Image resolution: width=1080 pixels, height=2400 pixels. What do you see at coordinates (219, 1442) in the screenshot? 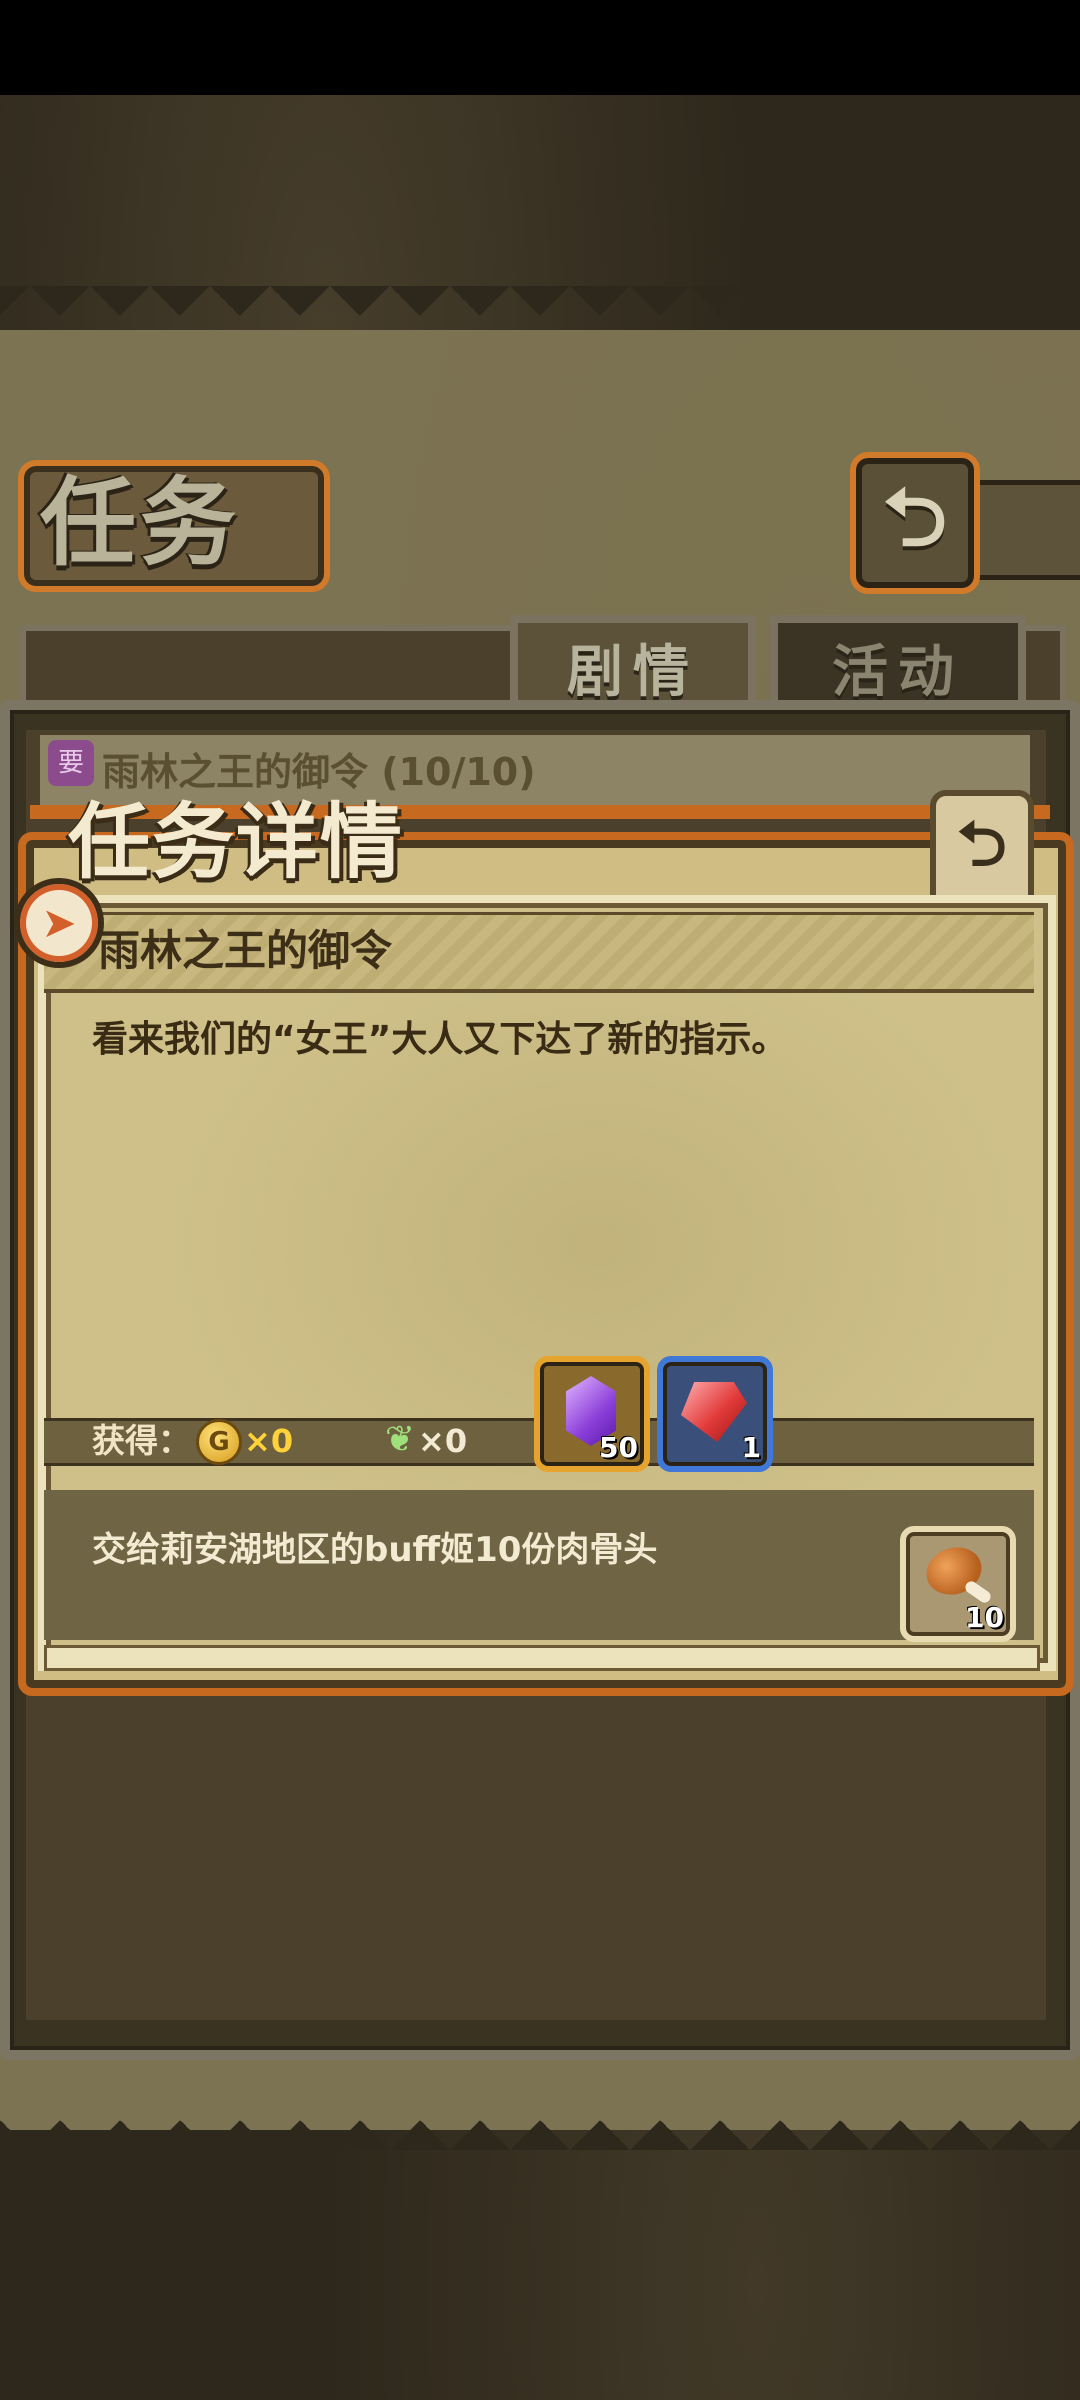
I see `gold-coin-icon: G` at bounding box center [219, 1442].